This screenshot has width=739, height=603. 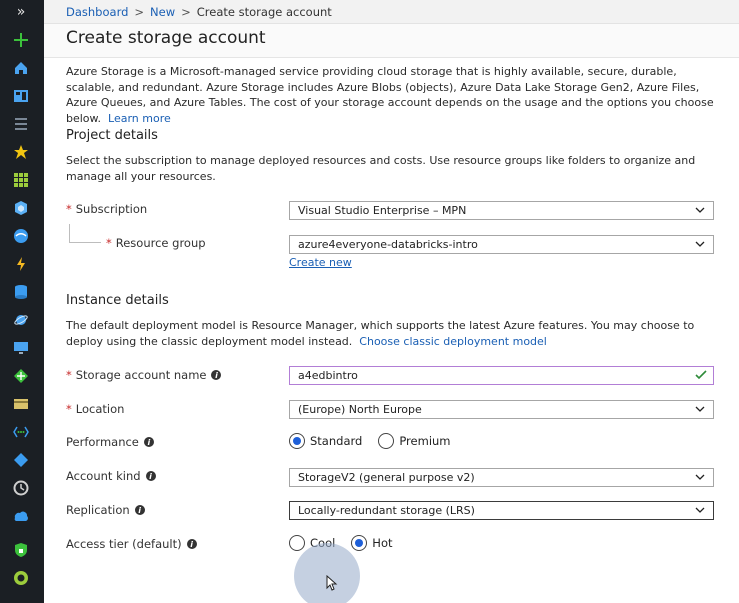 I want to click on performance-label: Performance i, so click(x=110, y=442).